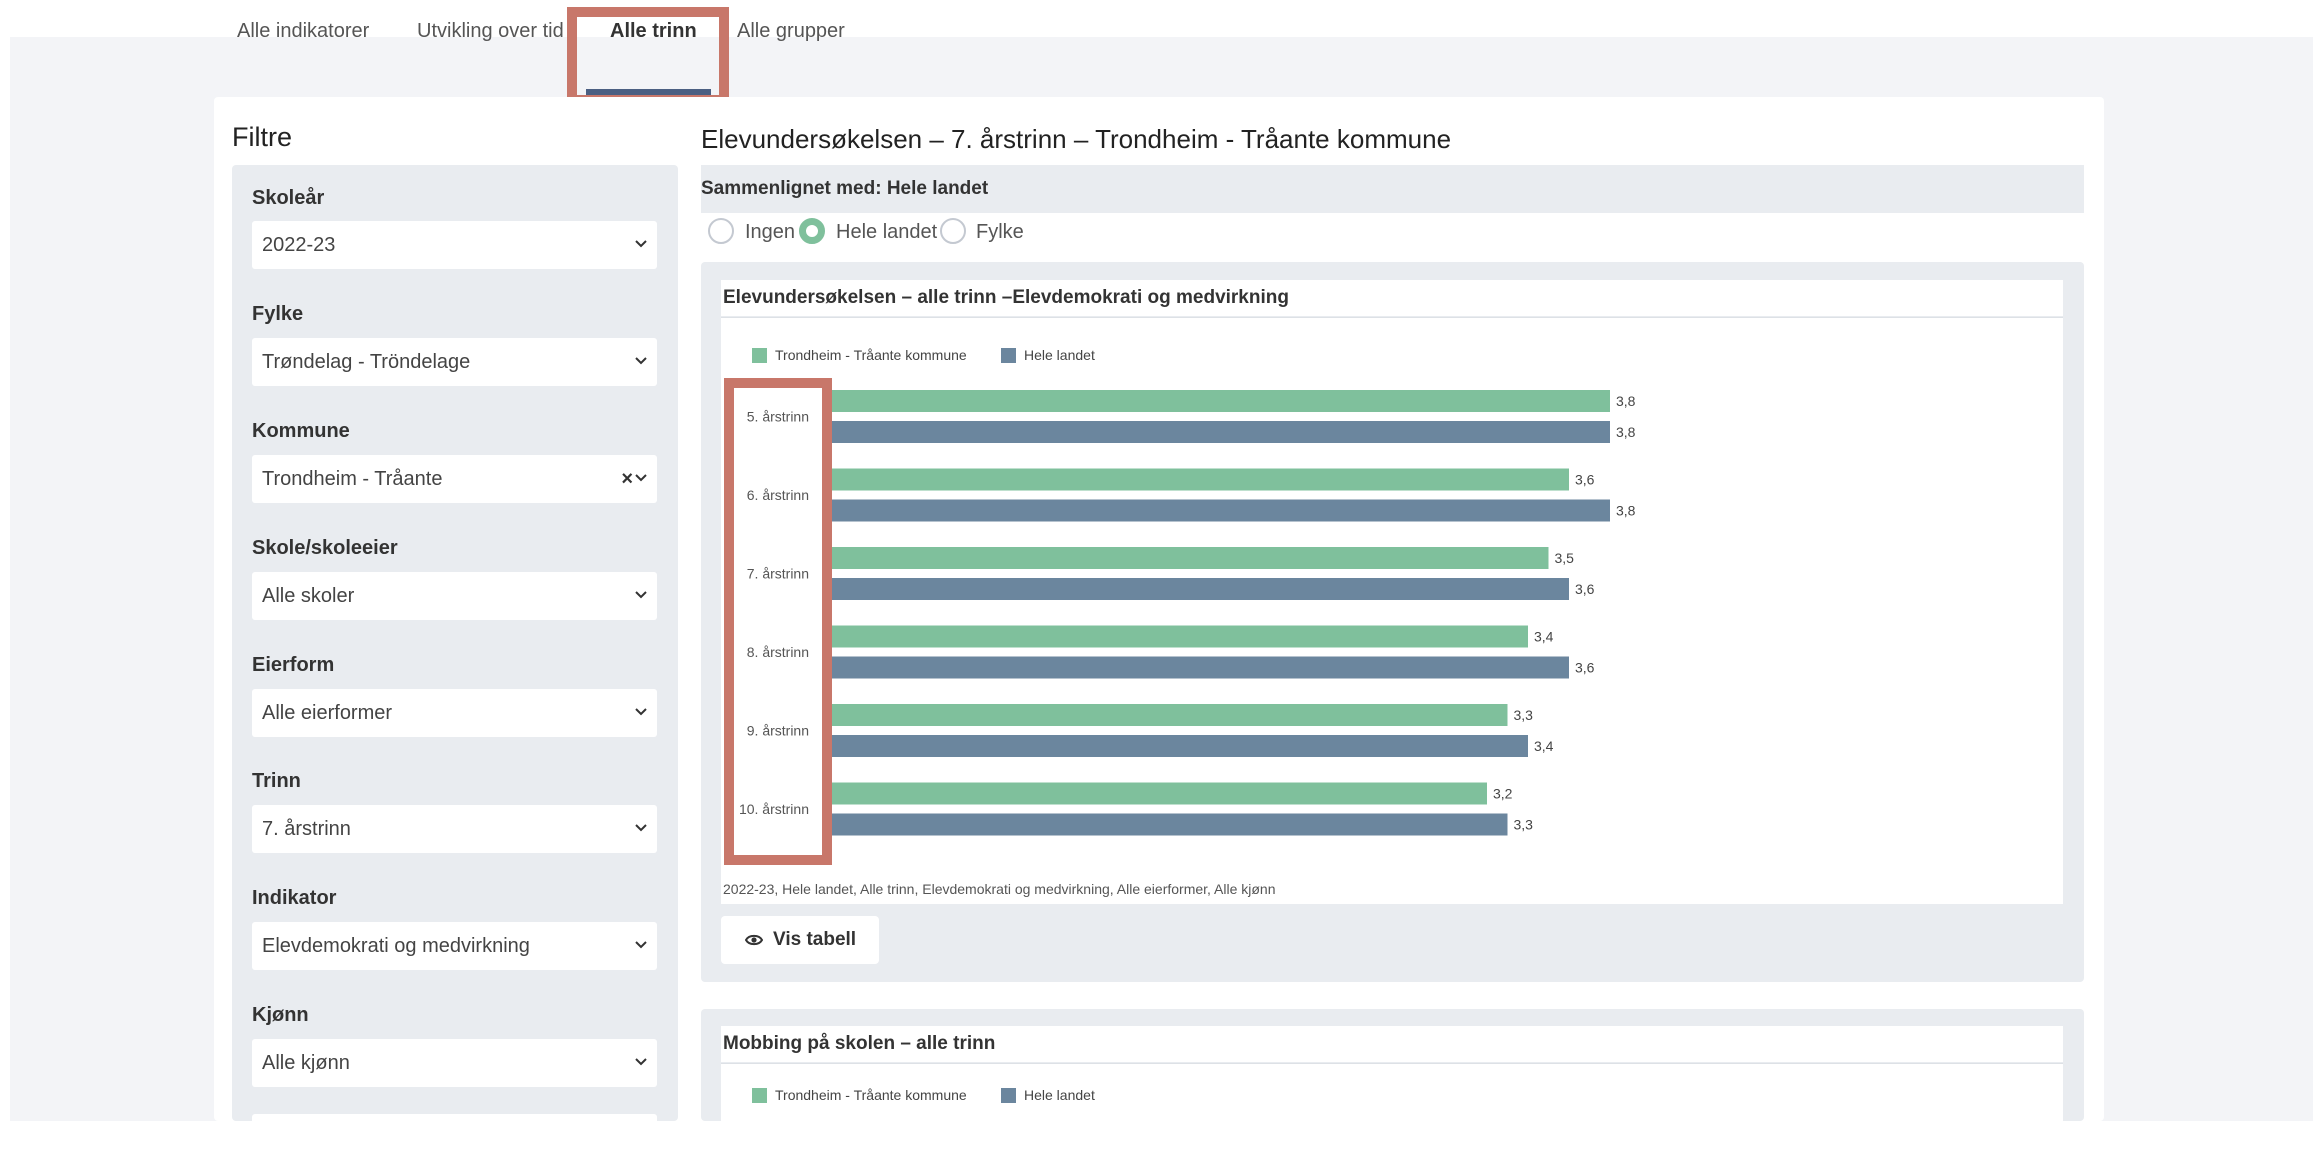 The width and height of the screenshot is (2313, 1162). Describe the element at coordinates (859, 1043) in the screenshot. I see `chart2-title: Mobbing på skolen – alle trinn` at that location.